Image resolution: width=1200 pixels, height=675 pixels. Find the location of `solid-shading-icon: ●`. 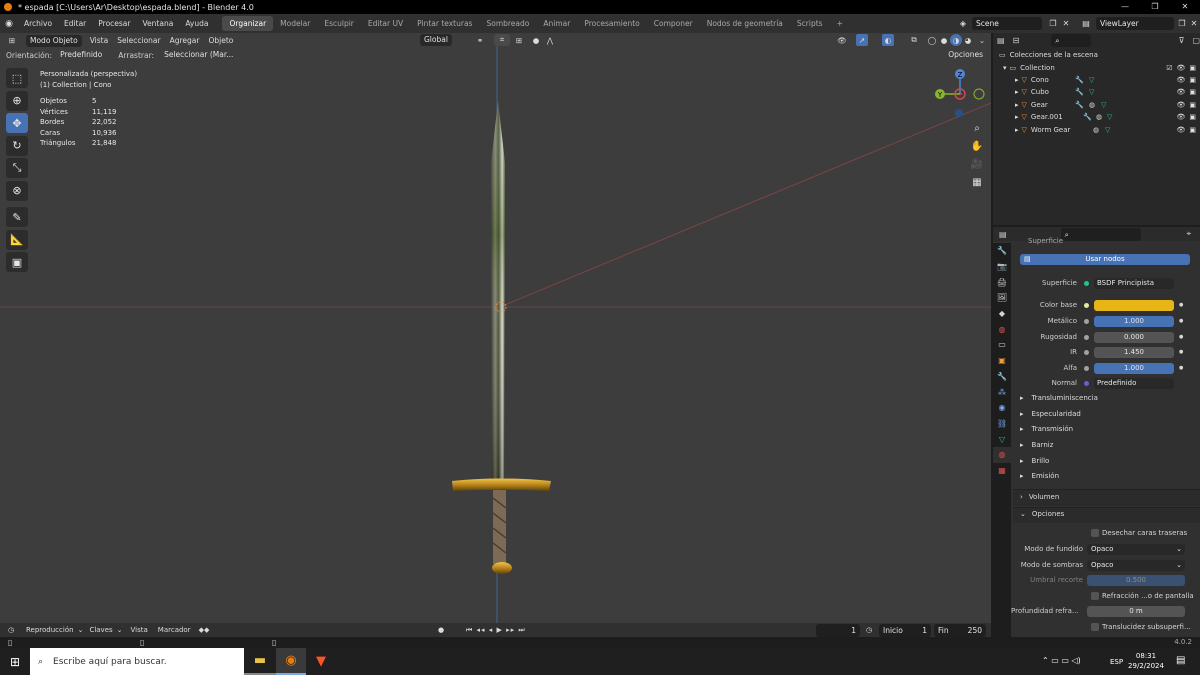

solid-shading-icon: ● is located at coordinates (944, 40).